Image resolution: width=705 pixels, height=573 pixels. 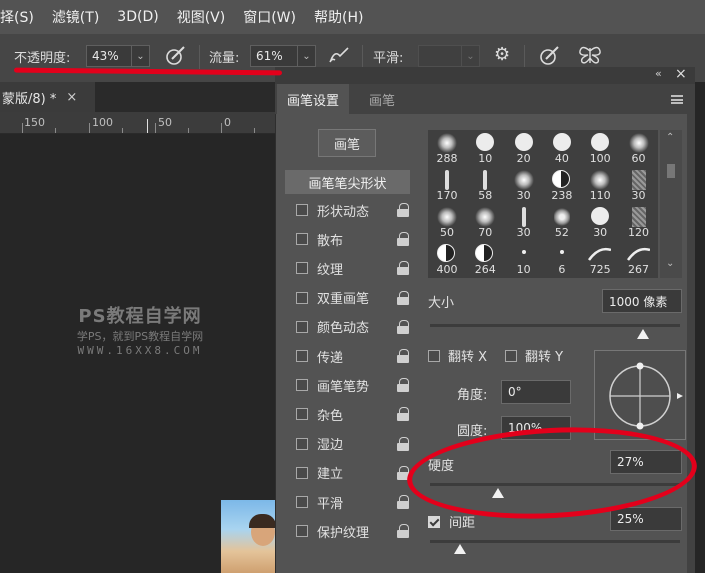 What do you see at coordinates (447, 222) in the screenshot?
I see `brush-tip-preset: 50` at bounding box center [447, 222].